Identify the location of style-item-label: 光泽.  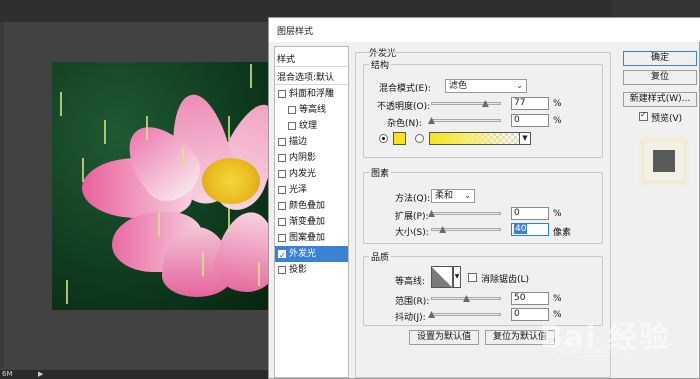
(298, 190).